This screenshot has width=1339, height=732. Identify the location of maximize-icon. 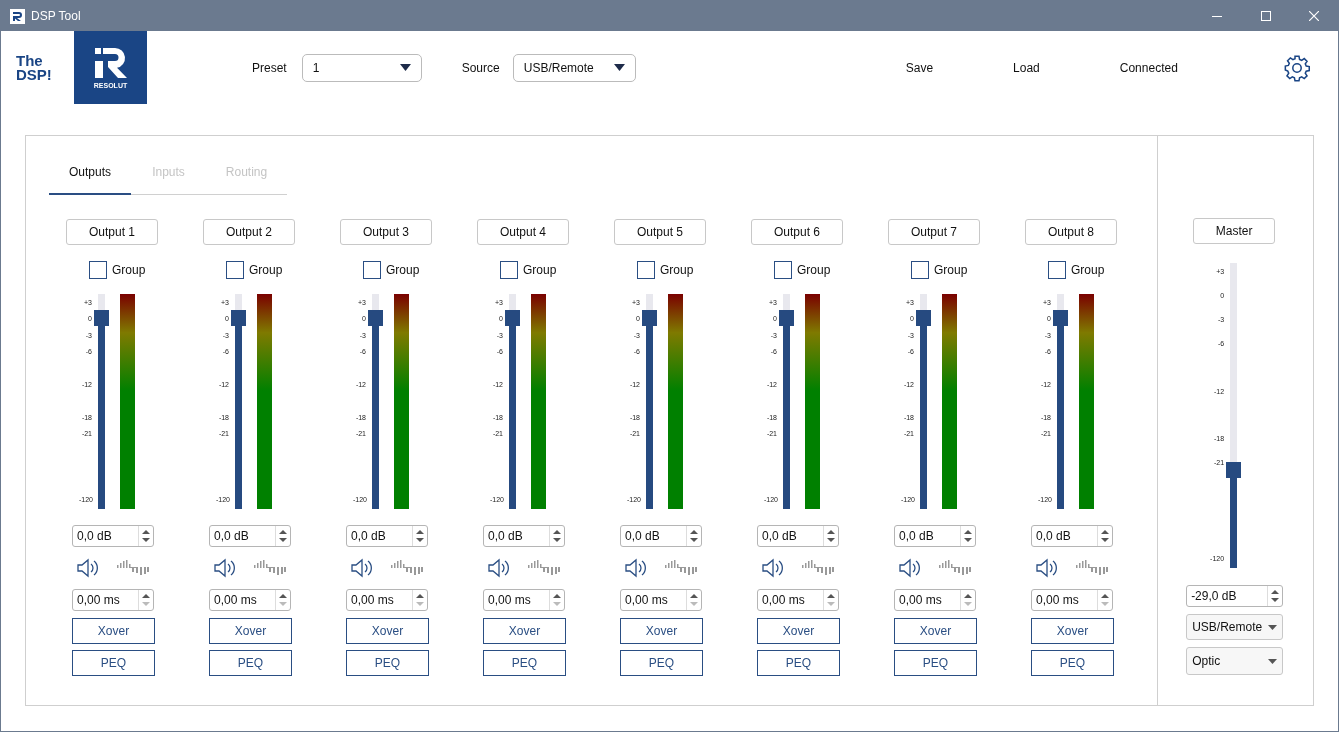
(1266, 16).